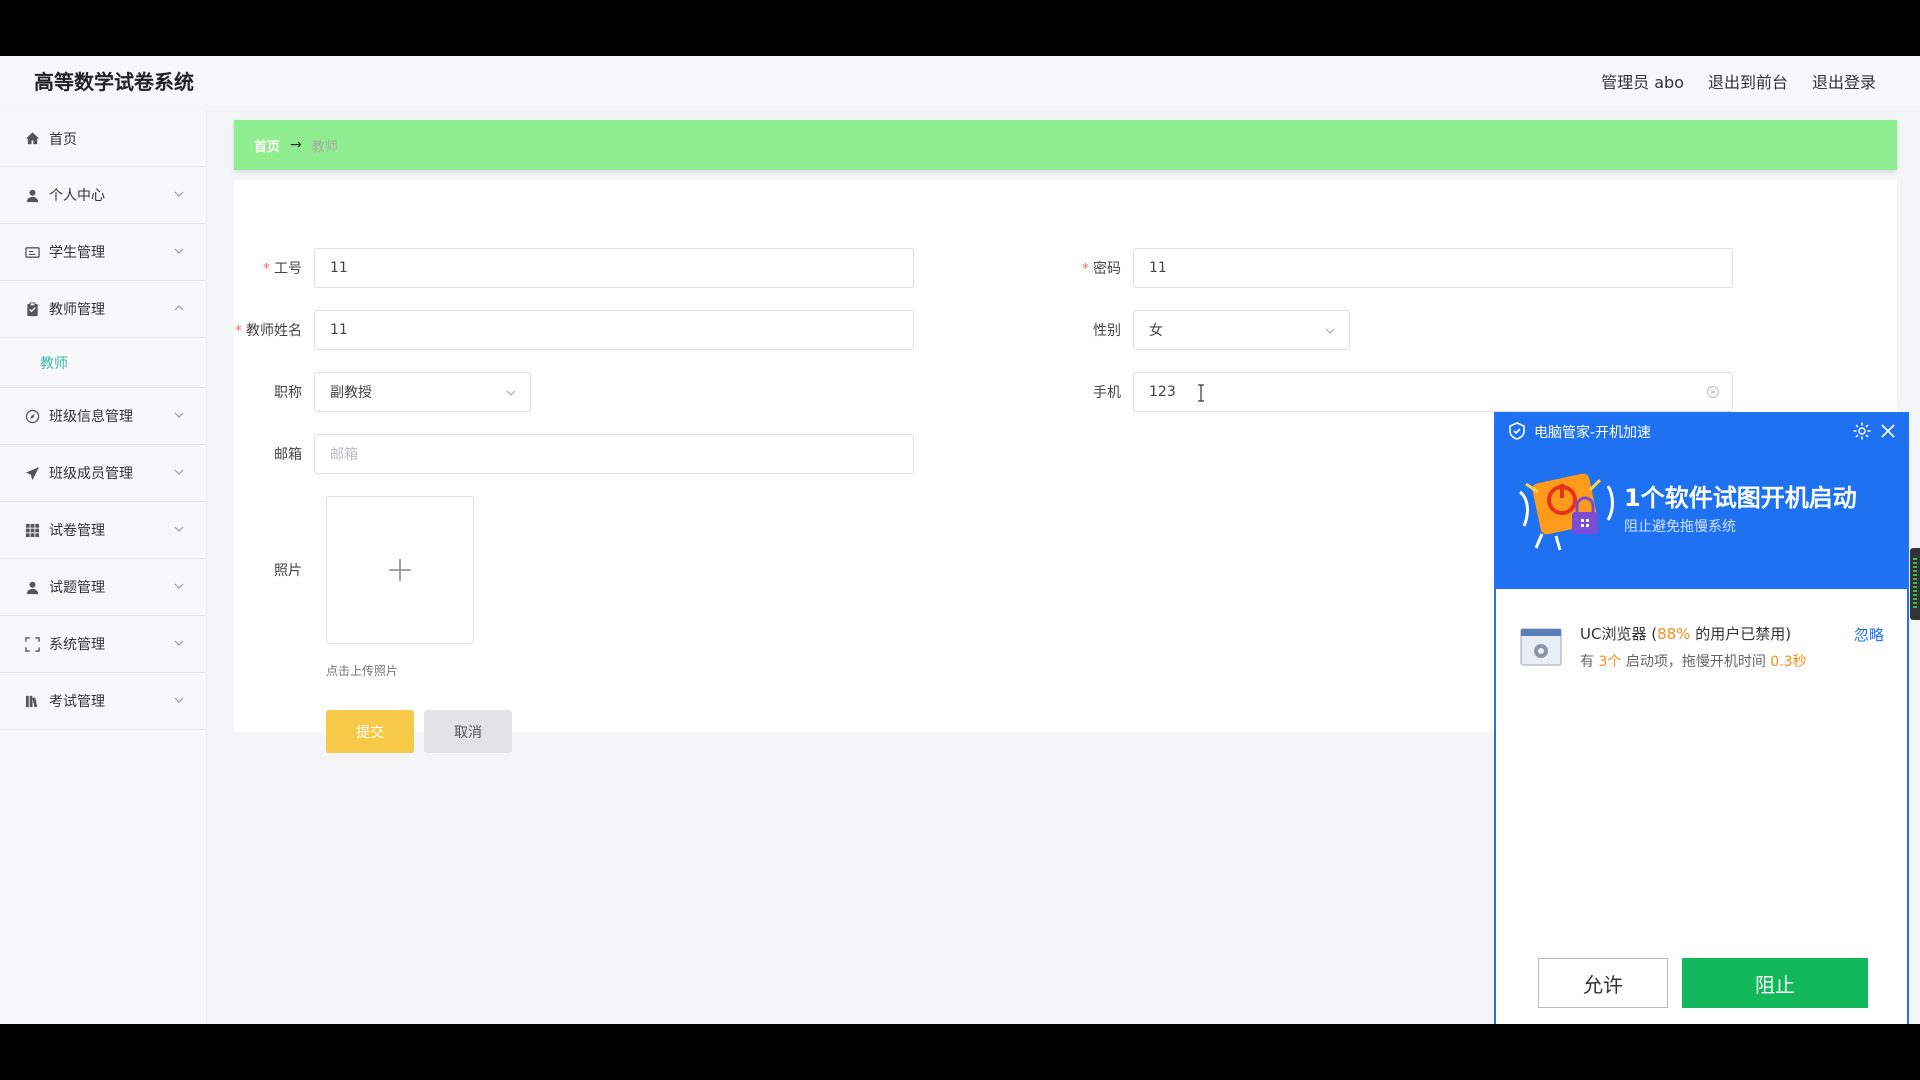 The height and width of the screenshot is (1080, 1920). Describe the element at coordinates (1610, 662) in the screenshot. I see `startup-count: 3个` at that location.